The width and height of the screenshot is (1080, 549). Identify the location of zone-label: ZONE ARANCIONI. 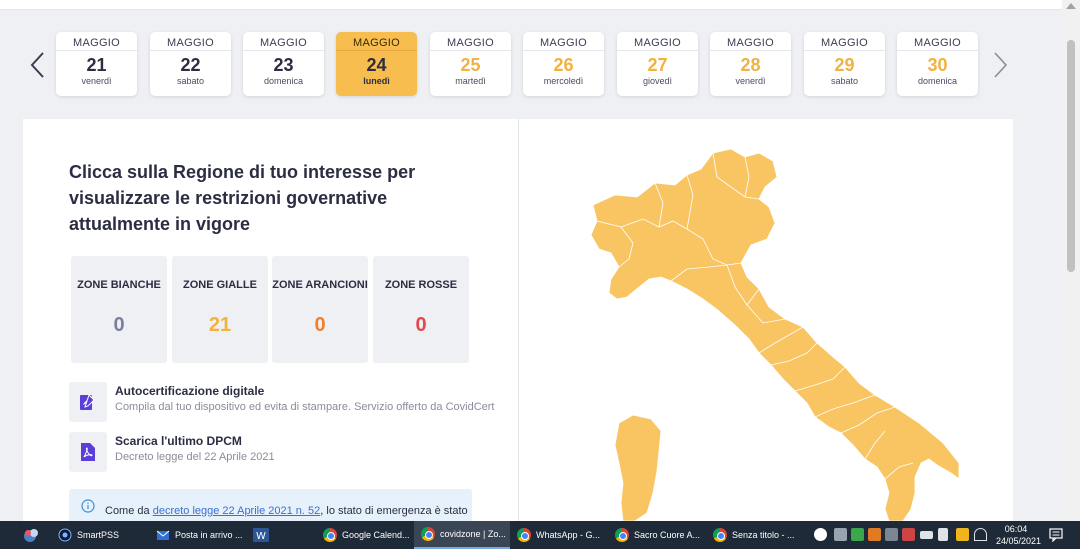
(320, 285).